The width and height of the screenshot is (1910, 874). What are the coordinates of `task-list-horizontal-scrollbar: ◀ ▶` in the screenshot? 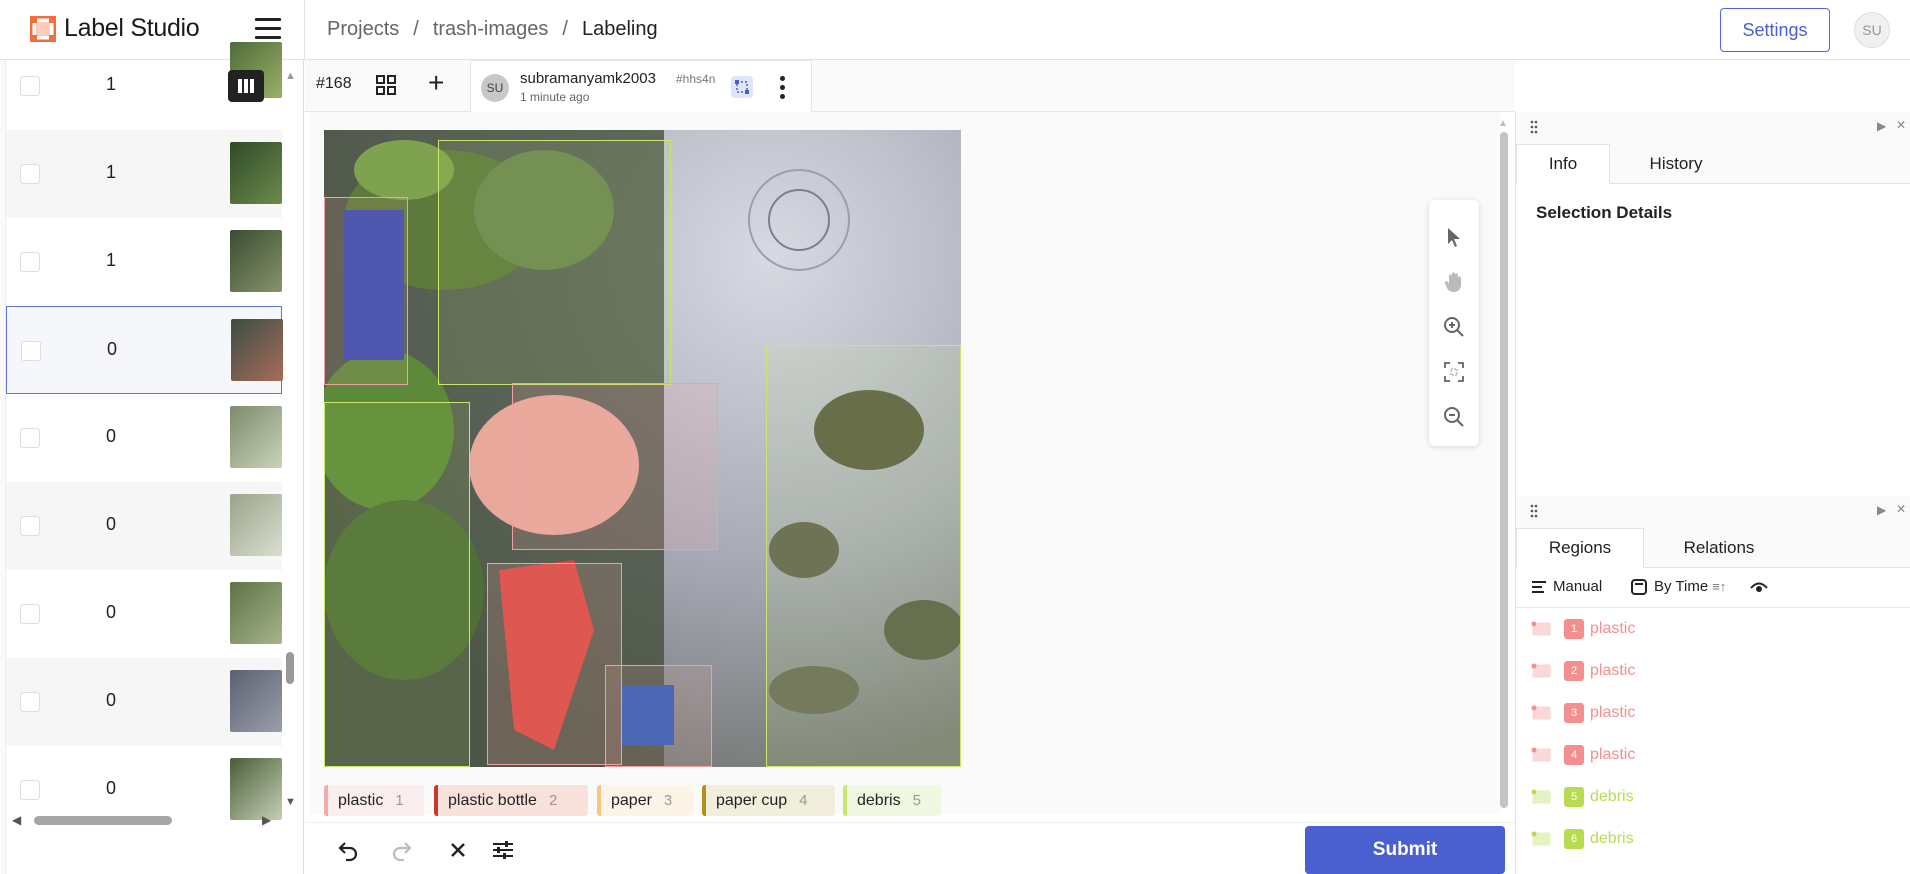 It's located at (144, 820).